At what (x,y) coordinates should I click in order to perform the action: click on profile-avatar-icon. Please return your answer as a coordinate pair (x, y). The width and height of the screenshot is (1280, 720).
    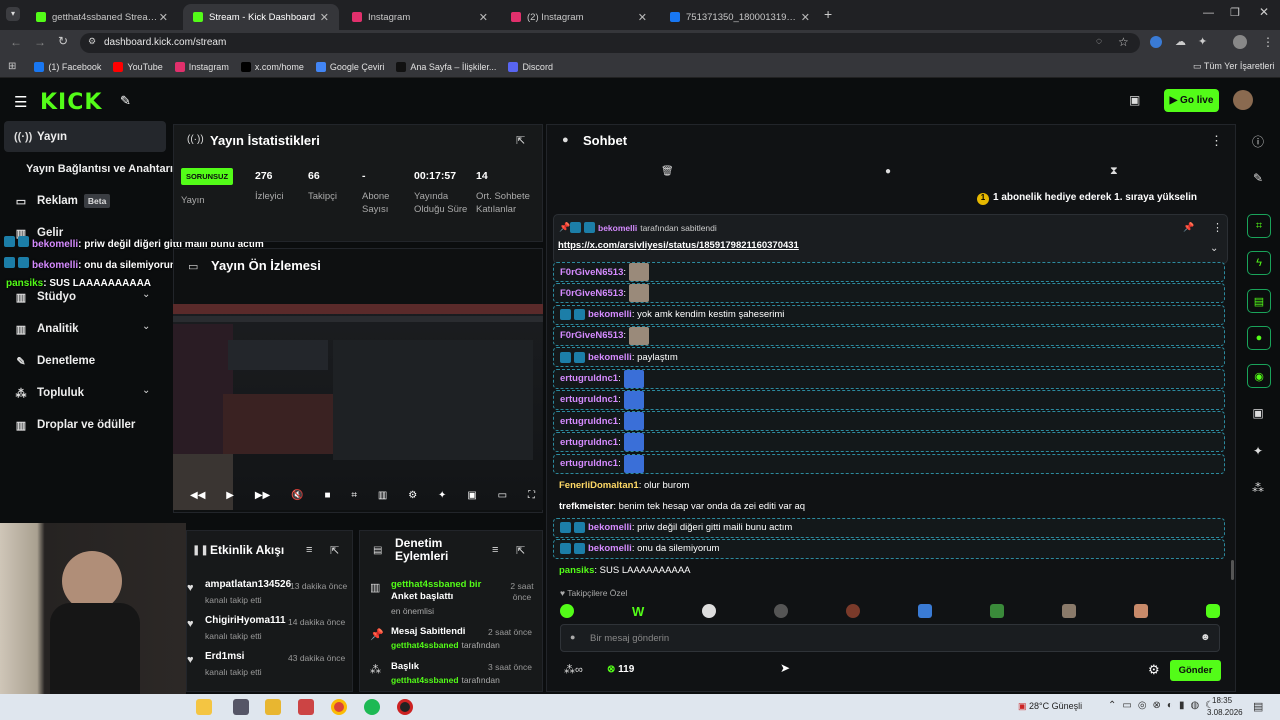
    Looking at the image, I should click on (1240, 42).